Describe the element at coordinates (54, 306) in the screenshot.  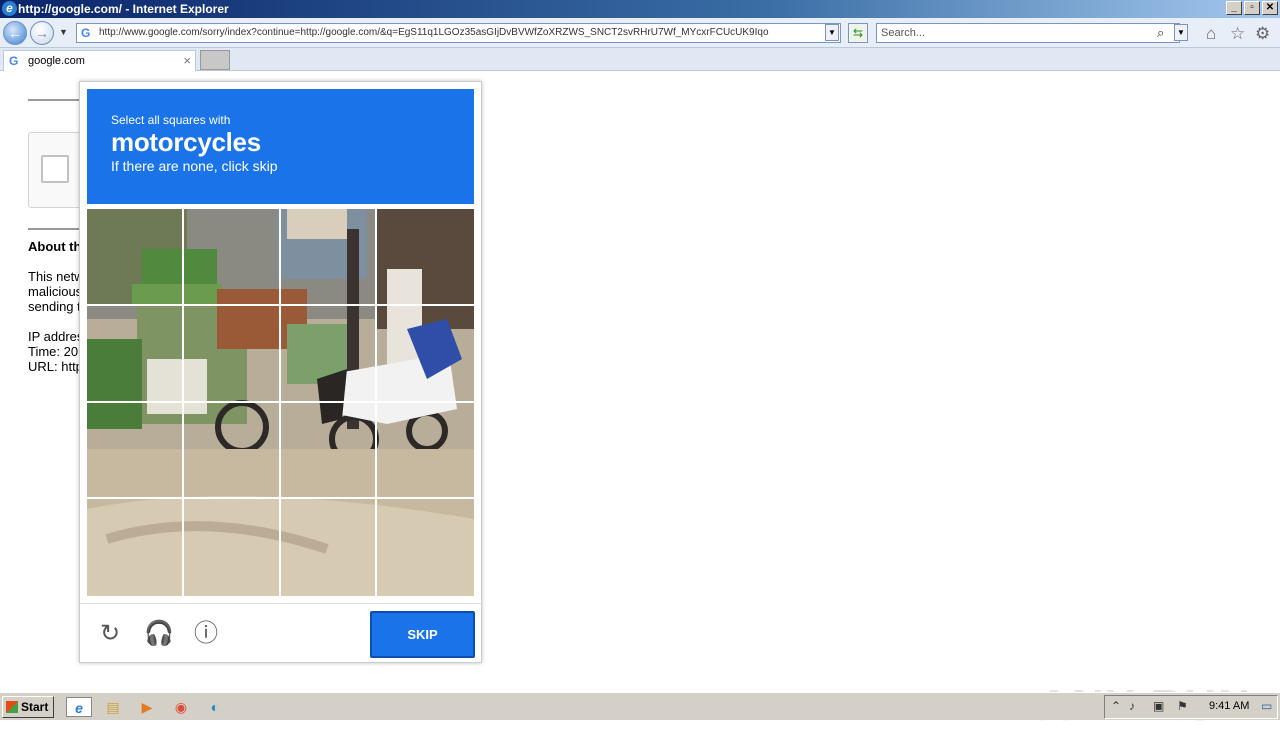
I see `paragraph-line: sending t` at that location.